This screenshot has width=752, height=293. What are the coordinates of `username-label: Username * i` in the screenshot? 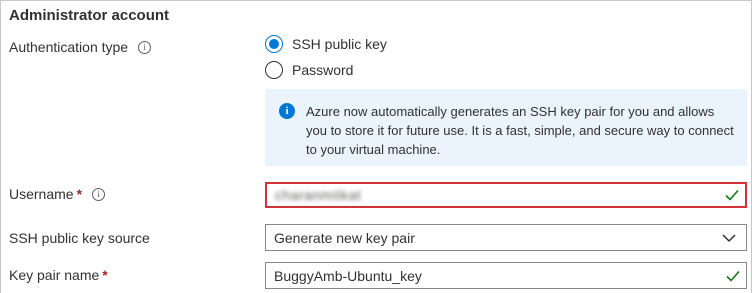 It's located at (57, 194).